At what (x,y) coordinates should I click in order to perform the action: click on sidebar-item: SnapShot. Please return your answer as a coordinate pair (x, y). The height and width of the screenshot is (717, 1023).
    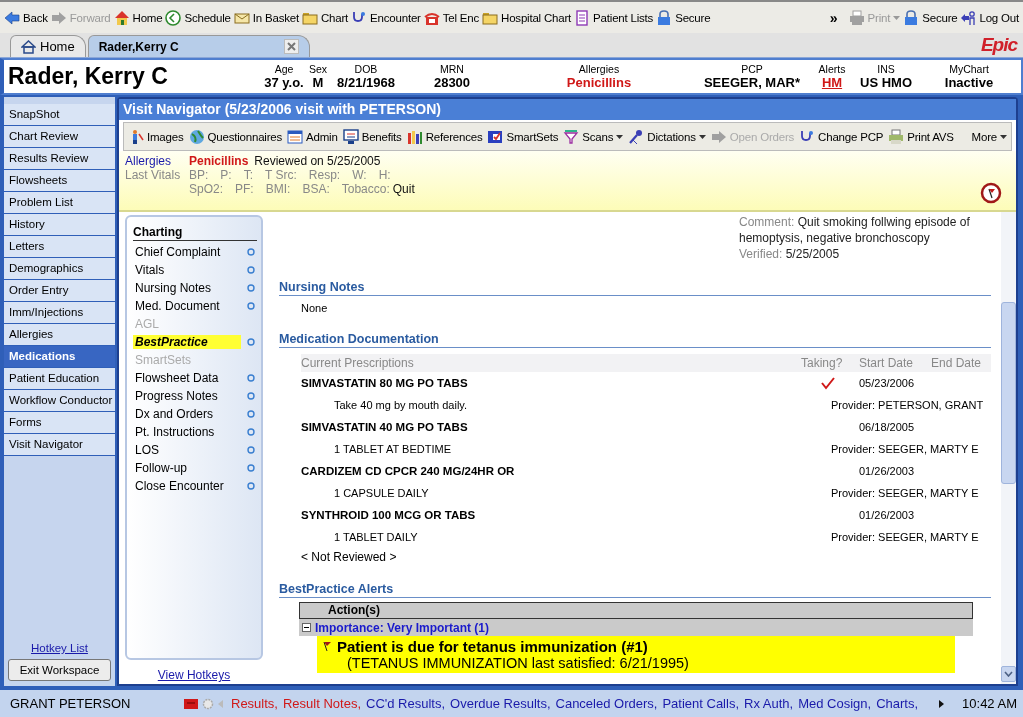
    Looking at the image, I should click on (59, 115).